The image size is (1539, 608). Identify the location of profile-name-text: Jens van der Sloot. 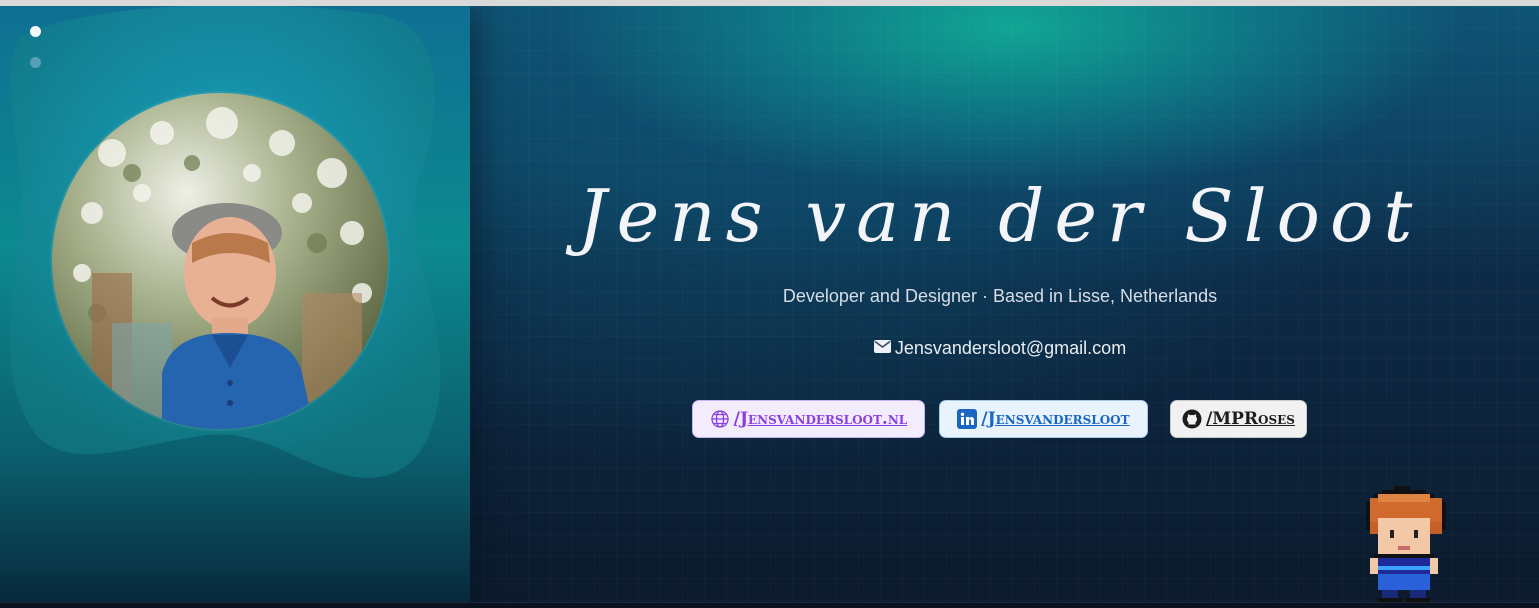
(1000, 216).